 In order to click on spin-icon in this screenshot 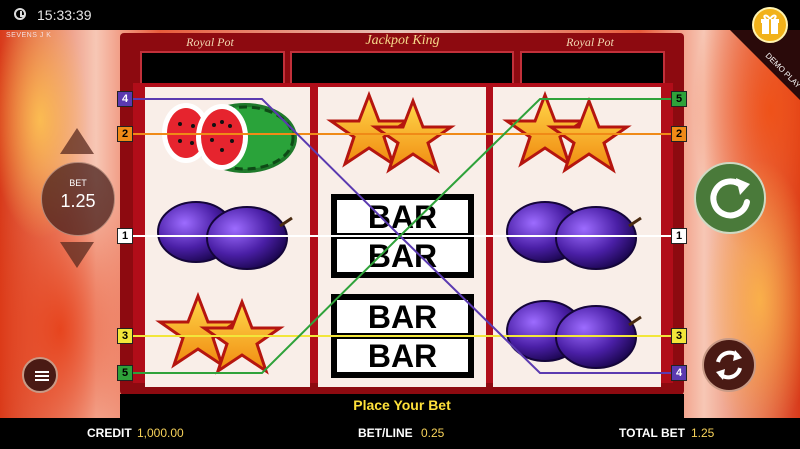, I will do `click(730, 198)`.